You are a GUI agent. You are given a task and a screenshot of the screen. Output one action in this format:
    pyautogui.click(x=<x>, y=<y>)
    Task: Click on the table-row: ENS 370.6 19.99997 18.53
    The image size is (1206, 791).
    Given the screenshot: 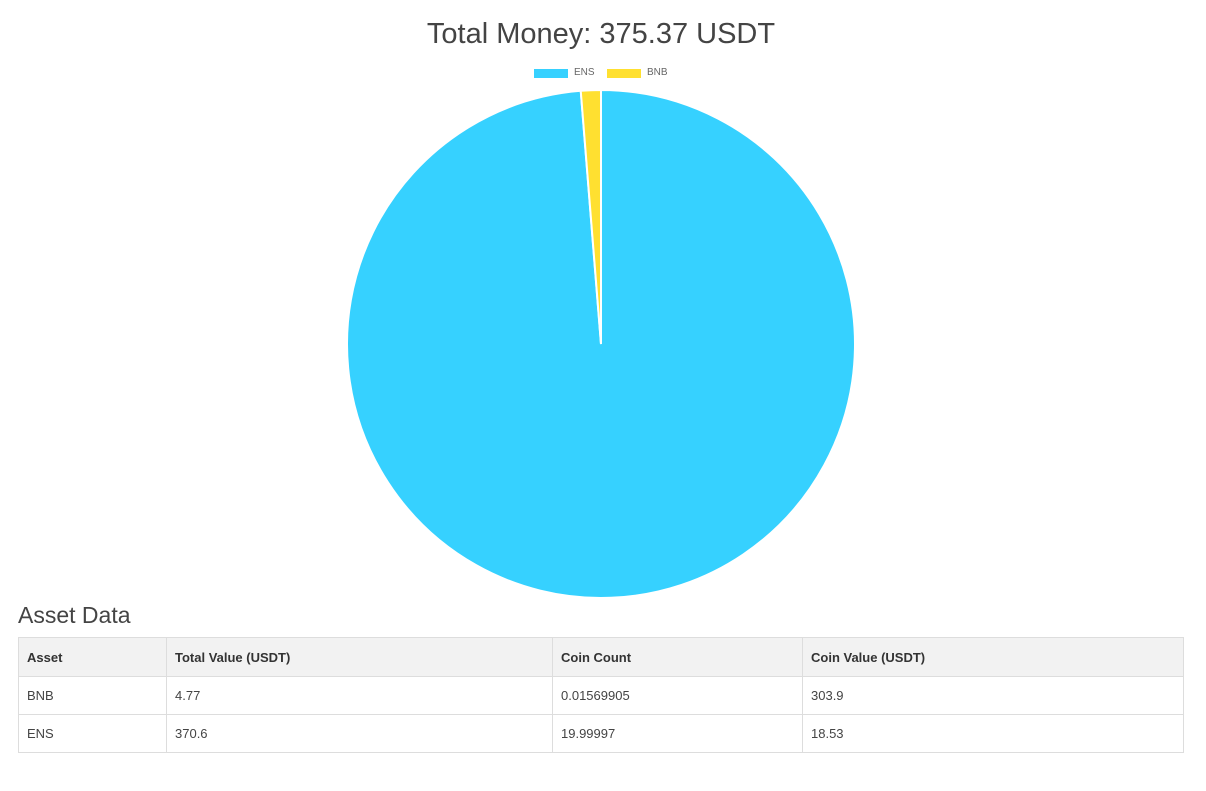 What is the action you would take?
    pyautogui.click(x=601, y=733)
    